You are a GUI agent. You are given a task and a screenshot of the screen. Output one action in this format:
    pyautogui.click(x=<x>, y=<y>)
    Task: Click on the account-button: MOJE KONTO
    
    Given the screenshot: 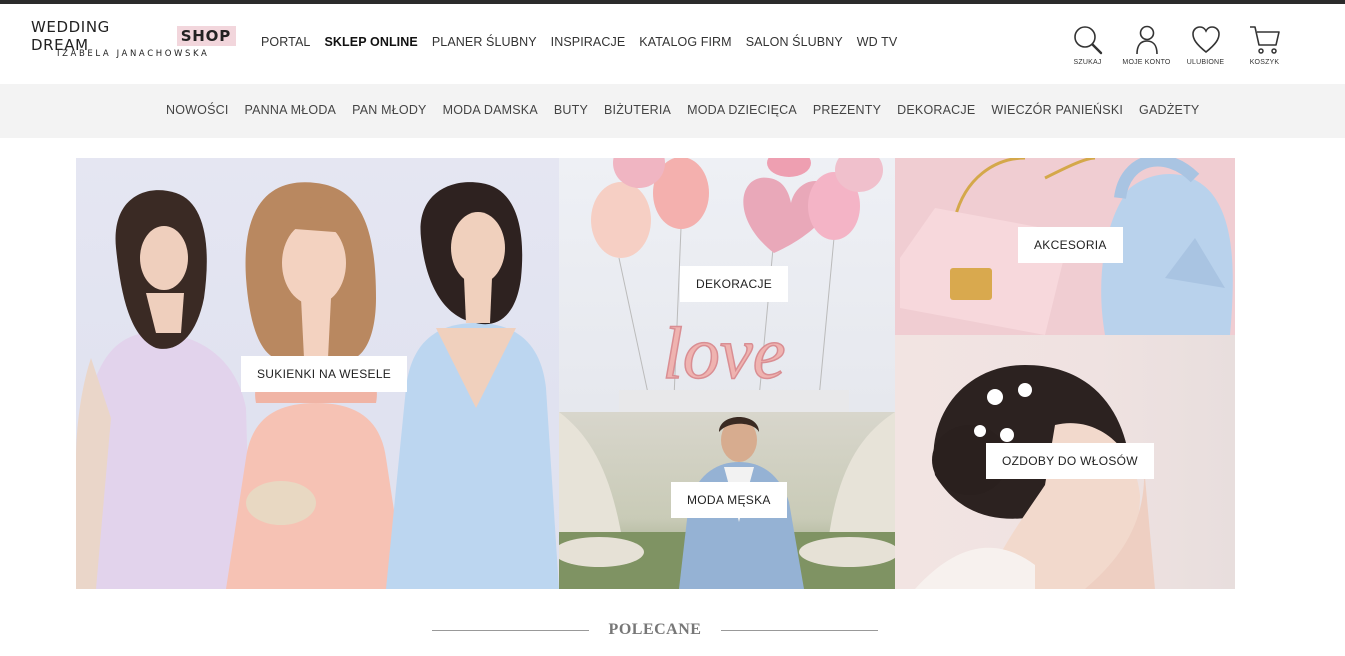 What is the action you would take?
    pyautogui.click(x=1146, y=45)
    